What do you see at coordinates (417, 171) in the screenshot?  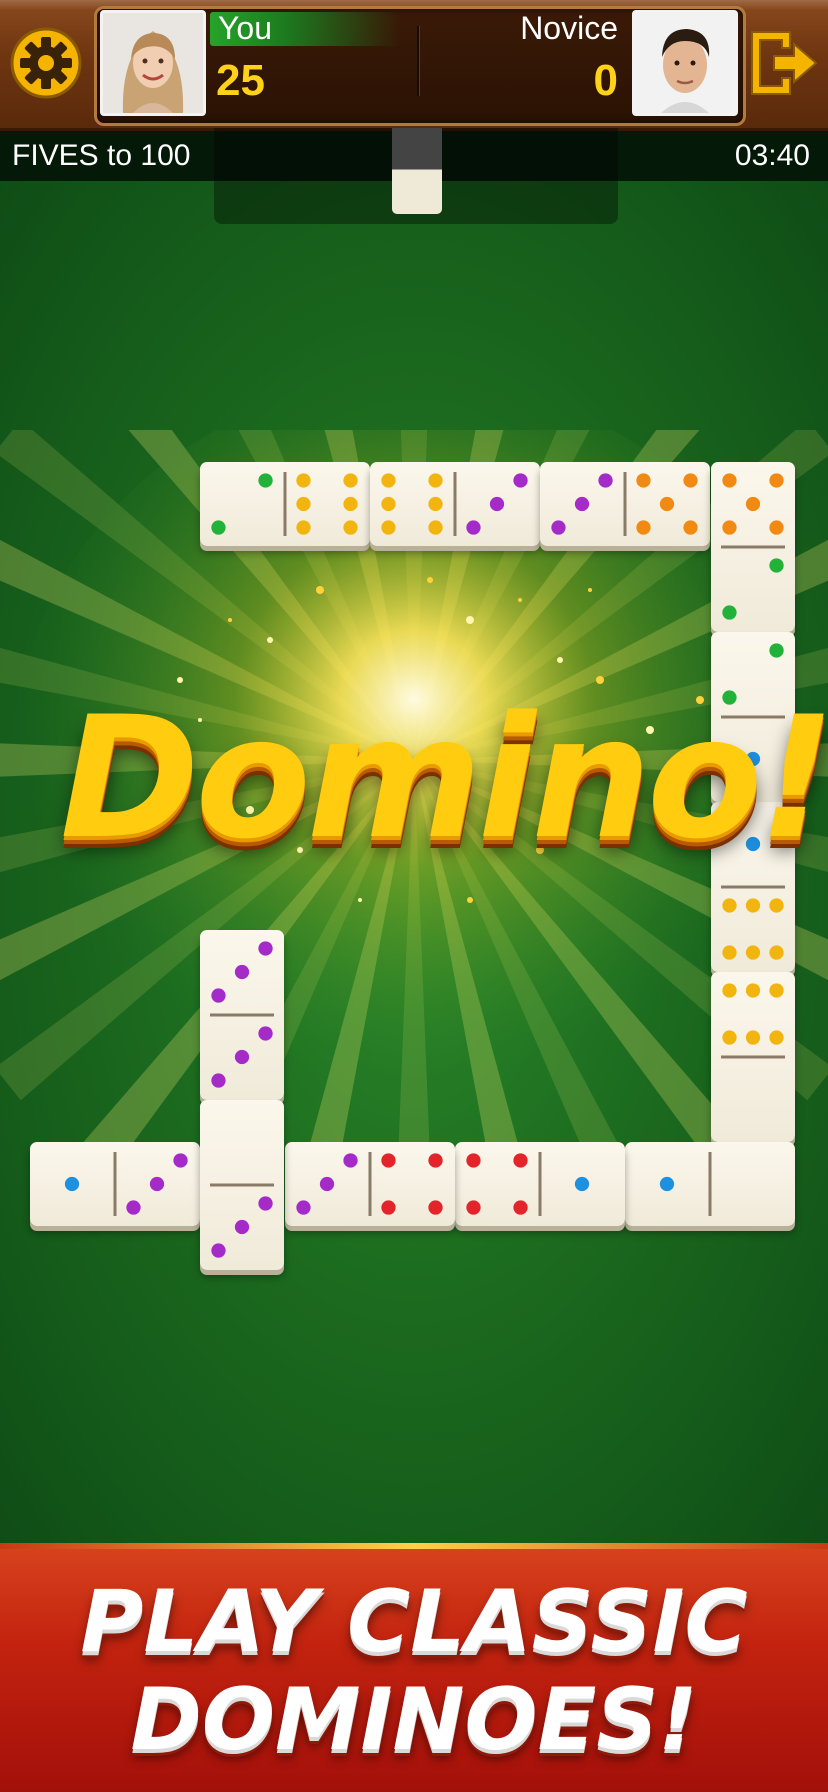 I see `boneyard-tile` at bounding box center [417, 171].